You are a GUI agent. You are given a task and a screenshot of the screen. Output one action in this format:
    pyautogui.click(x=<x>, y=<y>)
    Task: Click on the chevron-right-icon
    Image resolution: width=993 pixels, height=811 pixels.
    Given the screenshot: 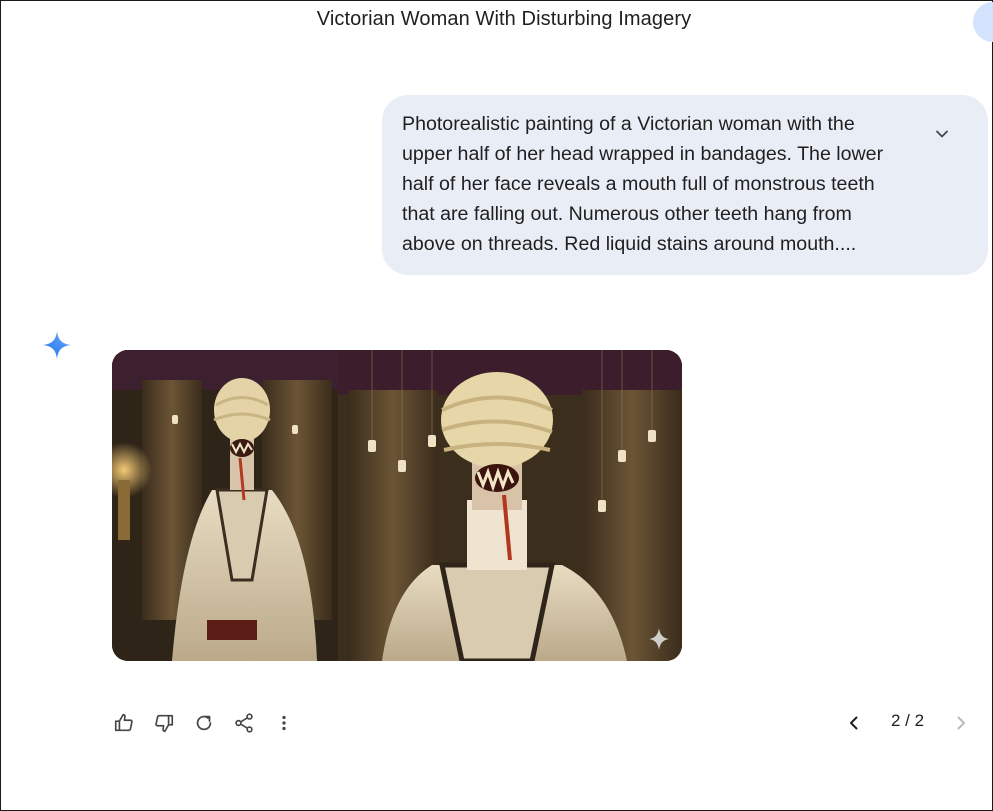 What is the action you would take?
    pyautogui.click(x=961, y=723)
    